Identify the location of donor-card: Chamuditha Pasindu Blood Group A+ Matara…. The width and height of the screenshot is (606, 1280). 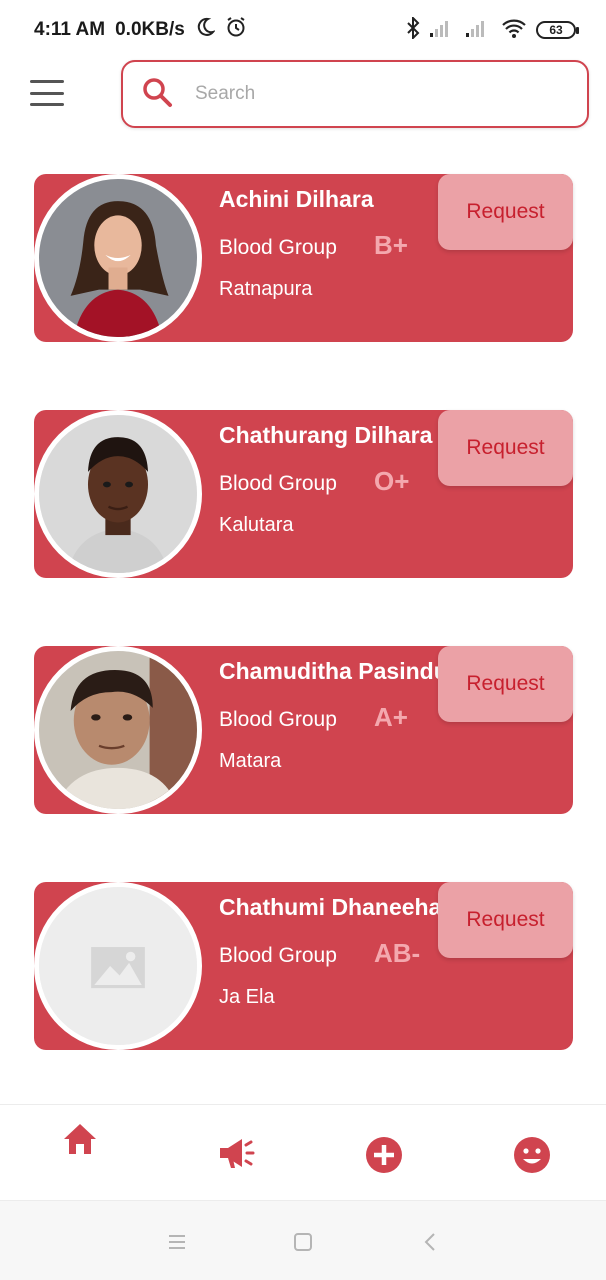
(303, 730).